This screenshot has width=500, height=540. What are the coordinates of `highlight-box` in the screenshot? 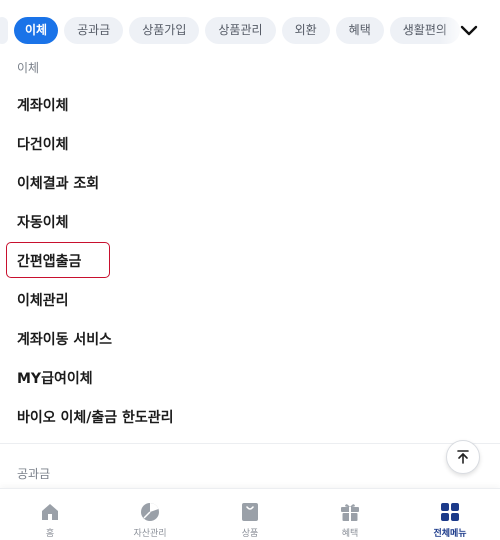 It's located at (58, 260).